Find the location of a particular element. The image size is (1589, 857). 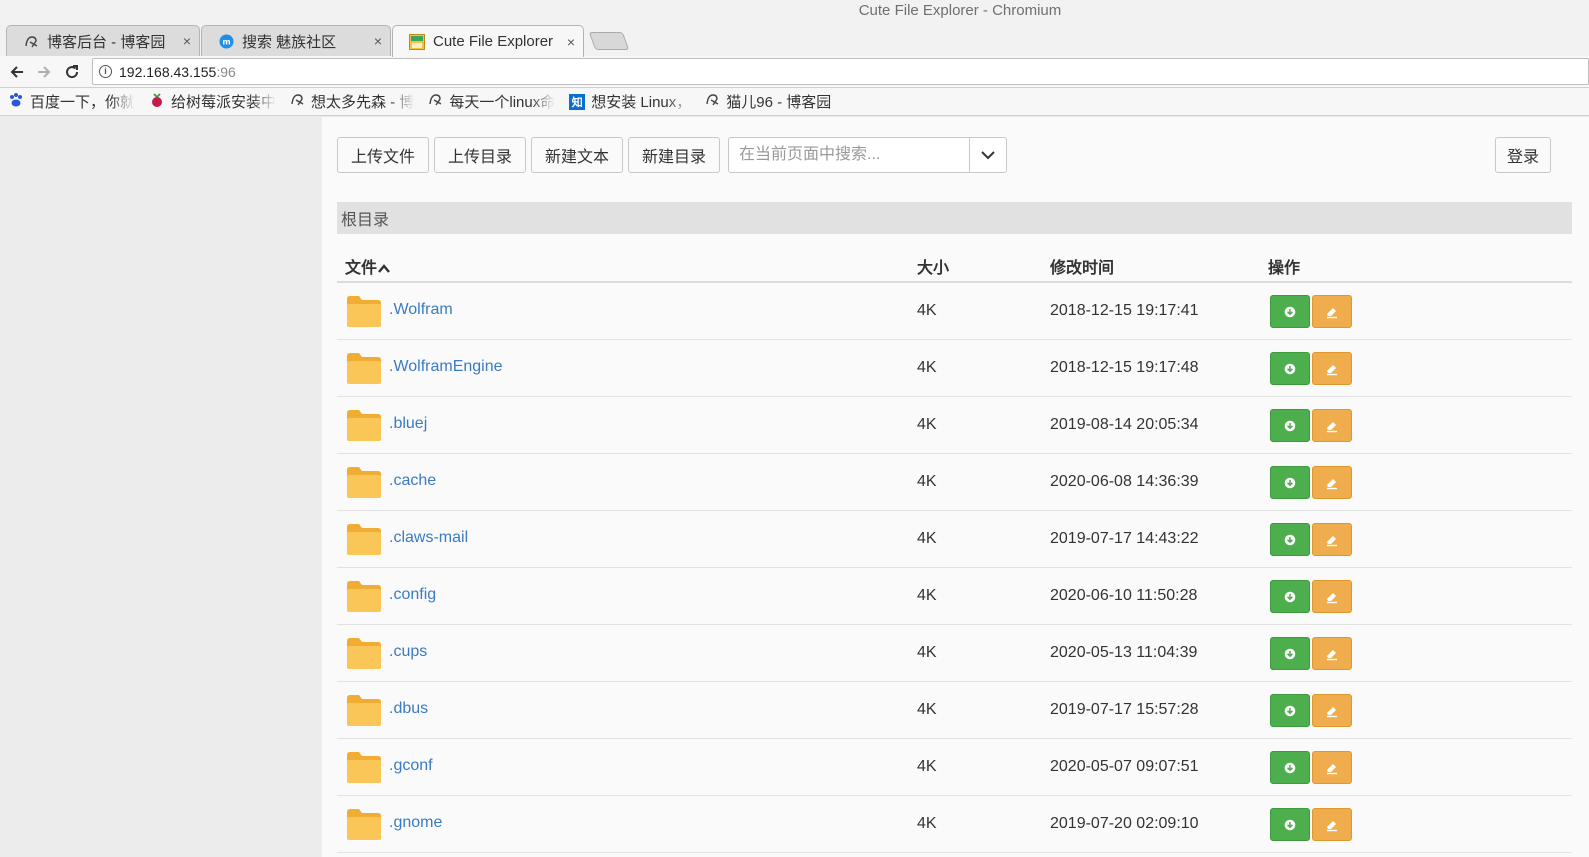

address-bar: i 192.168.43.155:96 is located at coordinates (840, 71).